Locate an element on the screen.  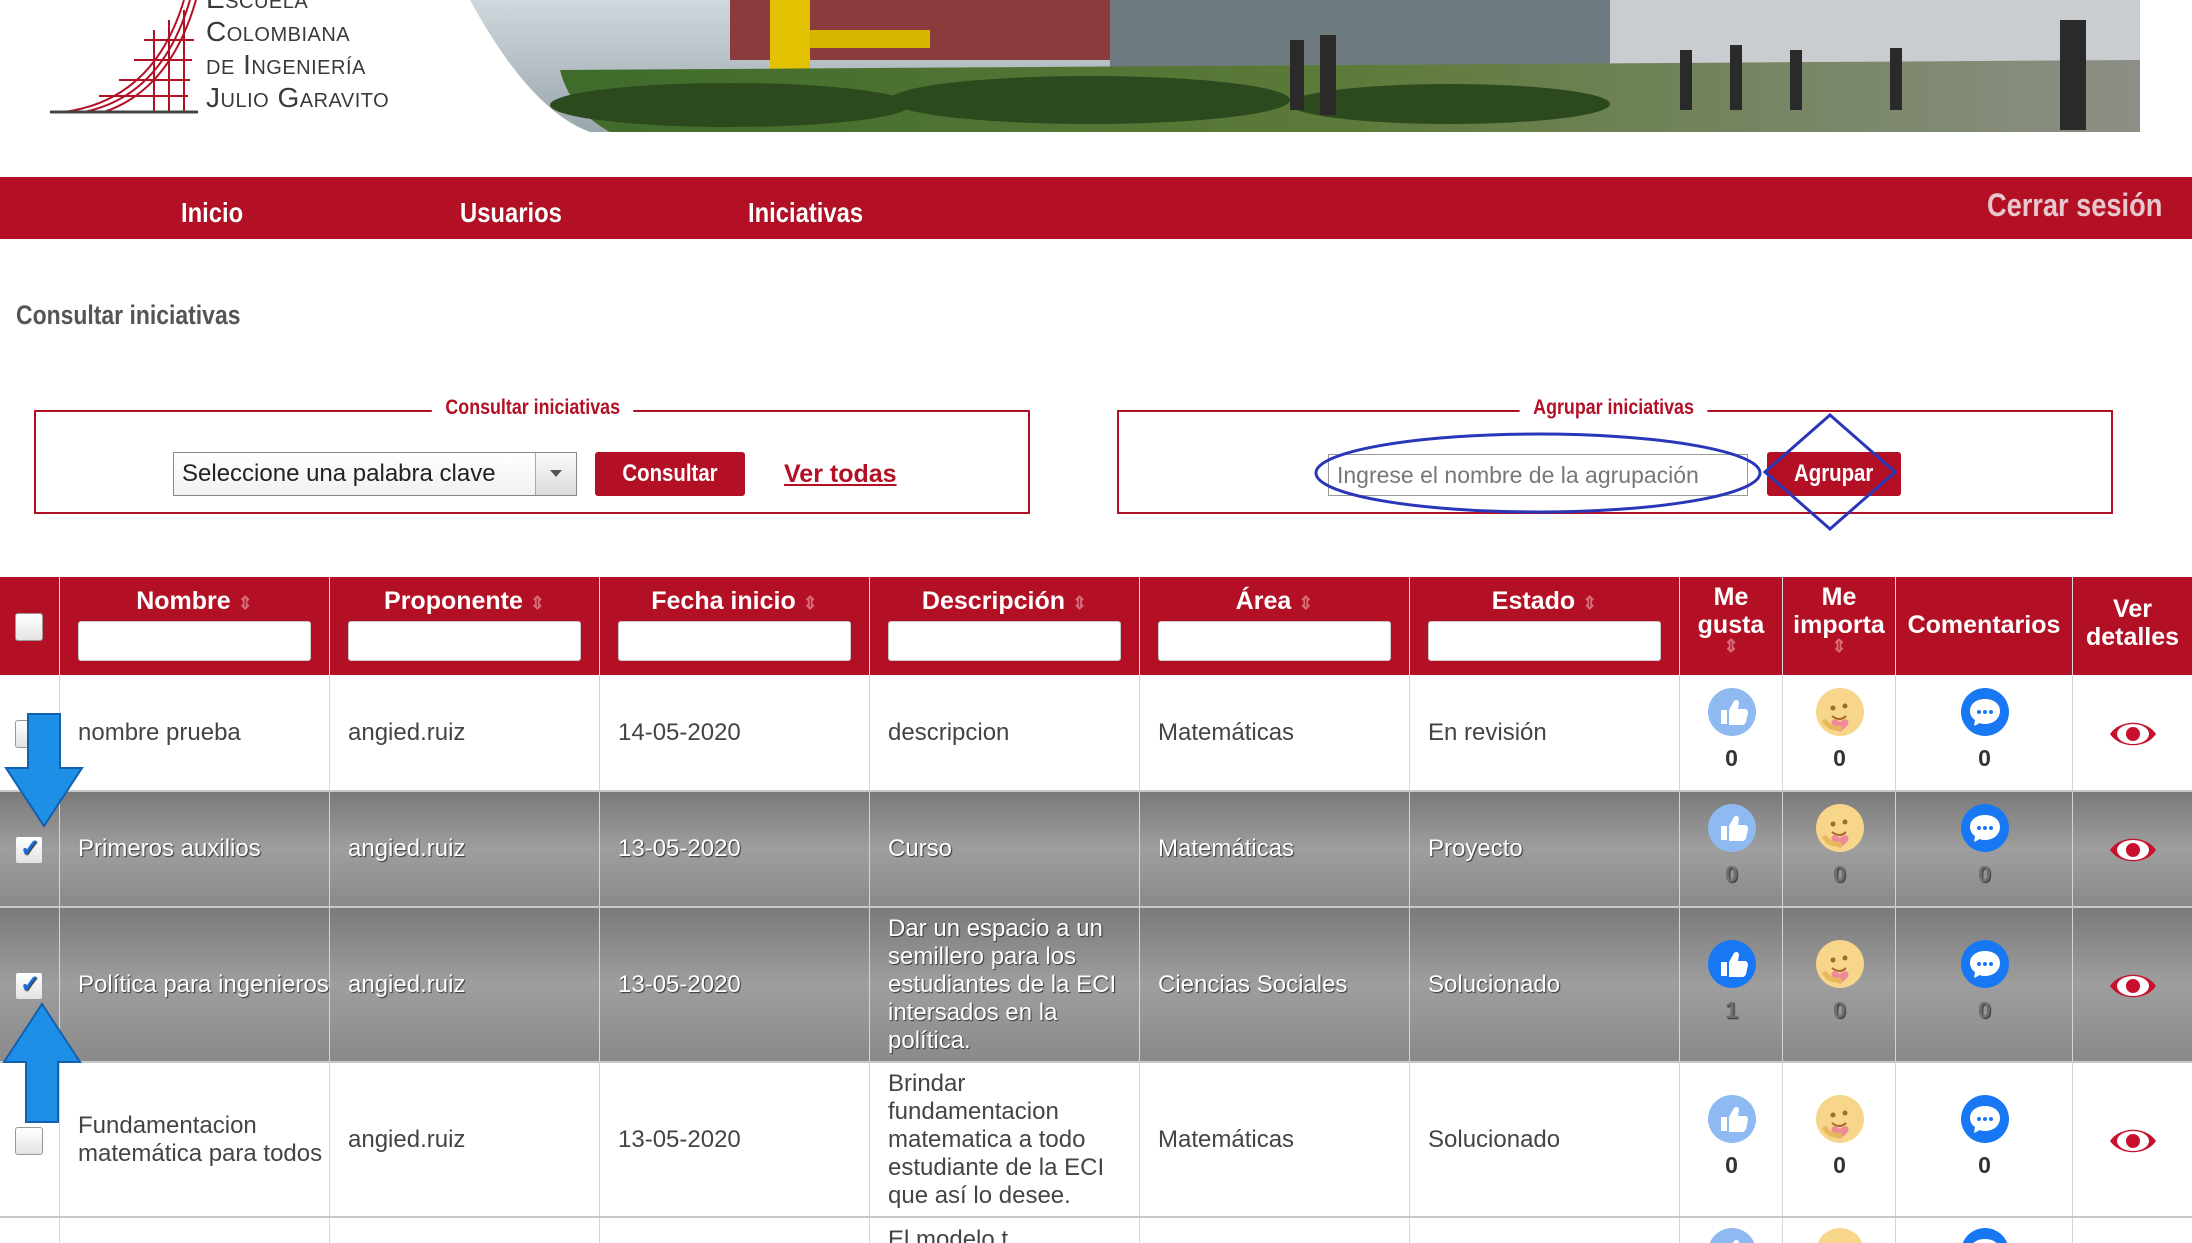
header-estado-label: Estado is located at coordinates (1533, 601).